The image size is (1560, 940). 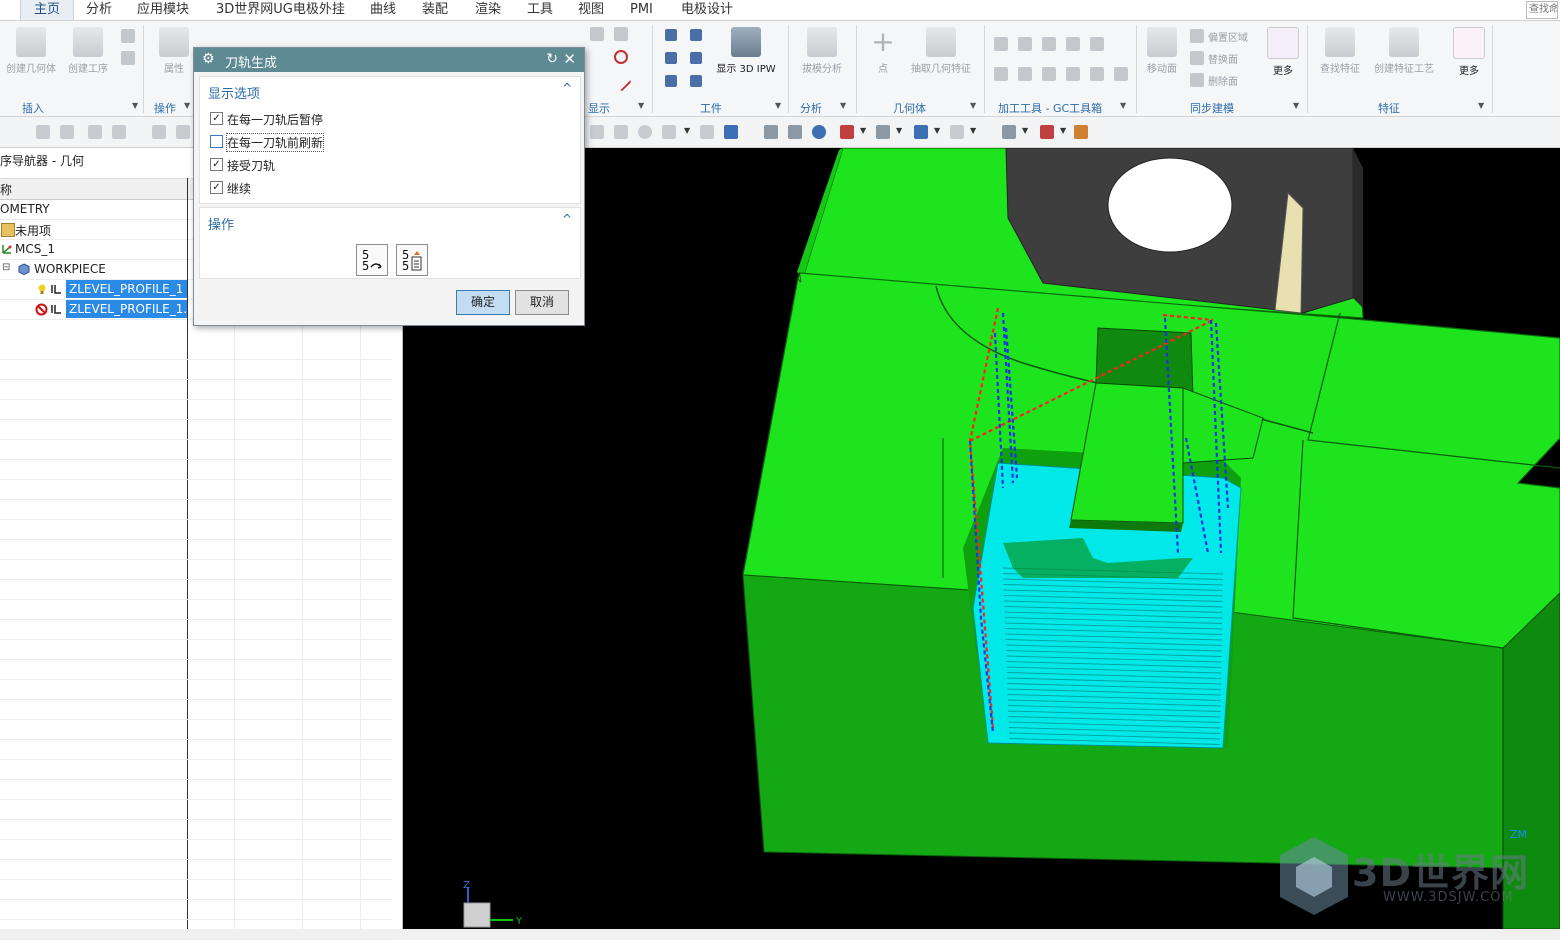 What do you see at coordinates (128, 58) in the screenshot?
I see `small-tool-icon` at bounding box center [128, 58].